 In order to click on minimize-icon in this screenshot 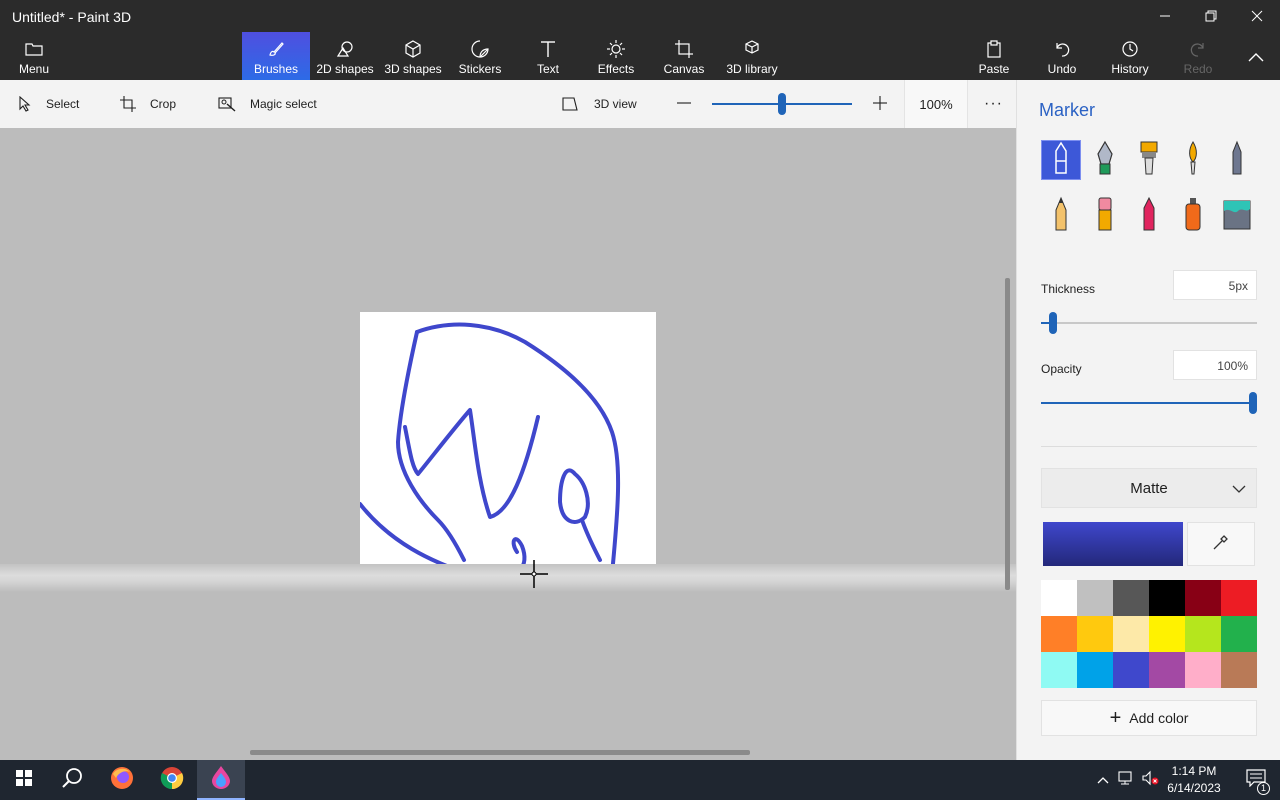, I will do `click(1165, 16)`.